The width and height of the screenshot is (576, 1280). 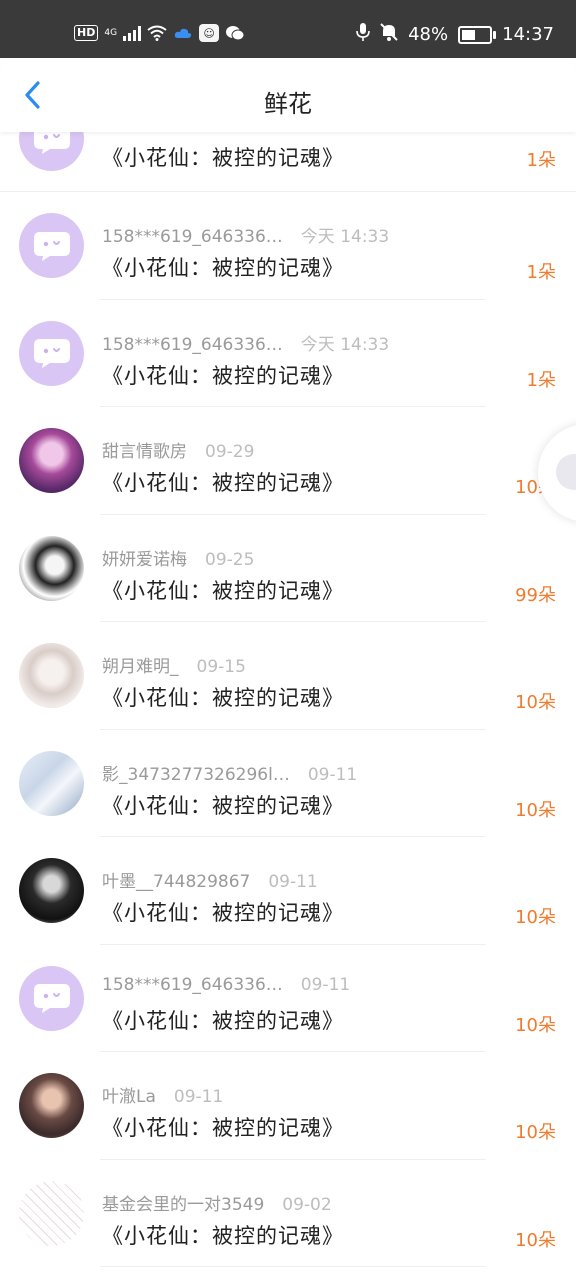 I want to click on list-item-meta: 朔月难明_ 09-15, so click(x=174, y=664).